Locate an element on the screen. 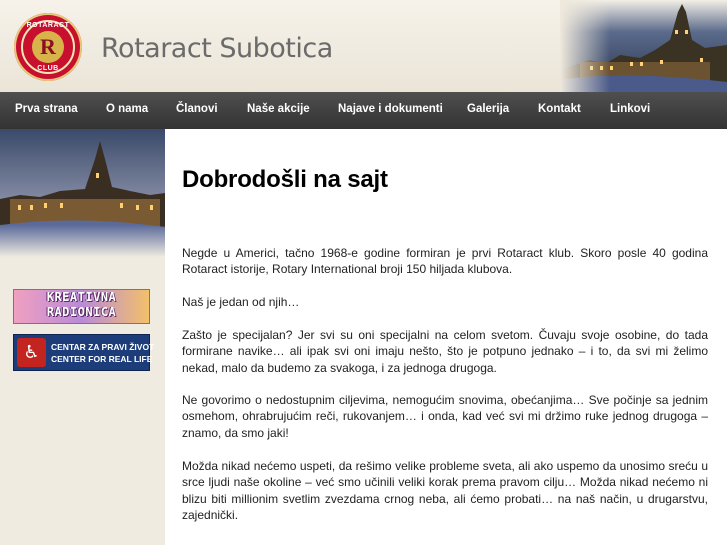  site-title: Rotaract Subotica is located at coordinates (217, 48).